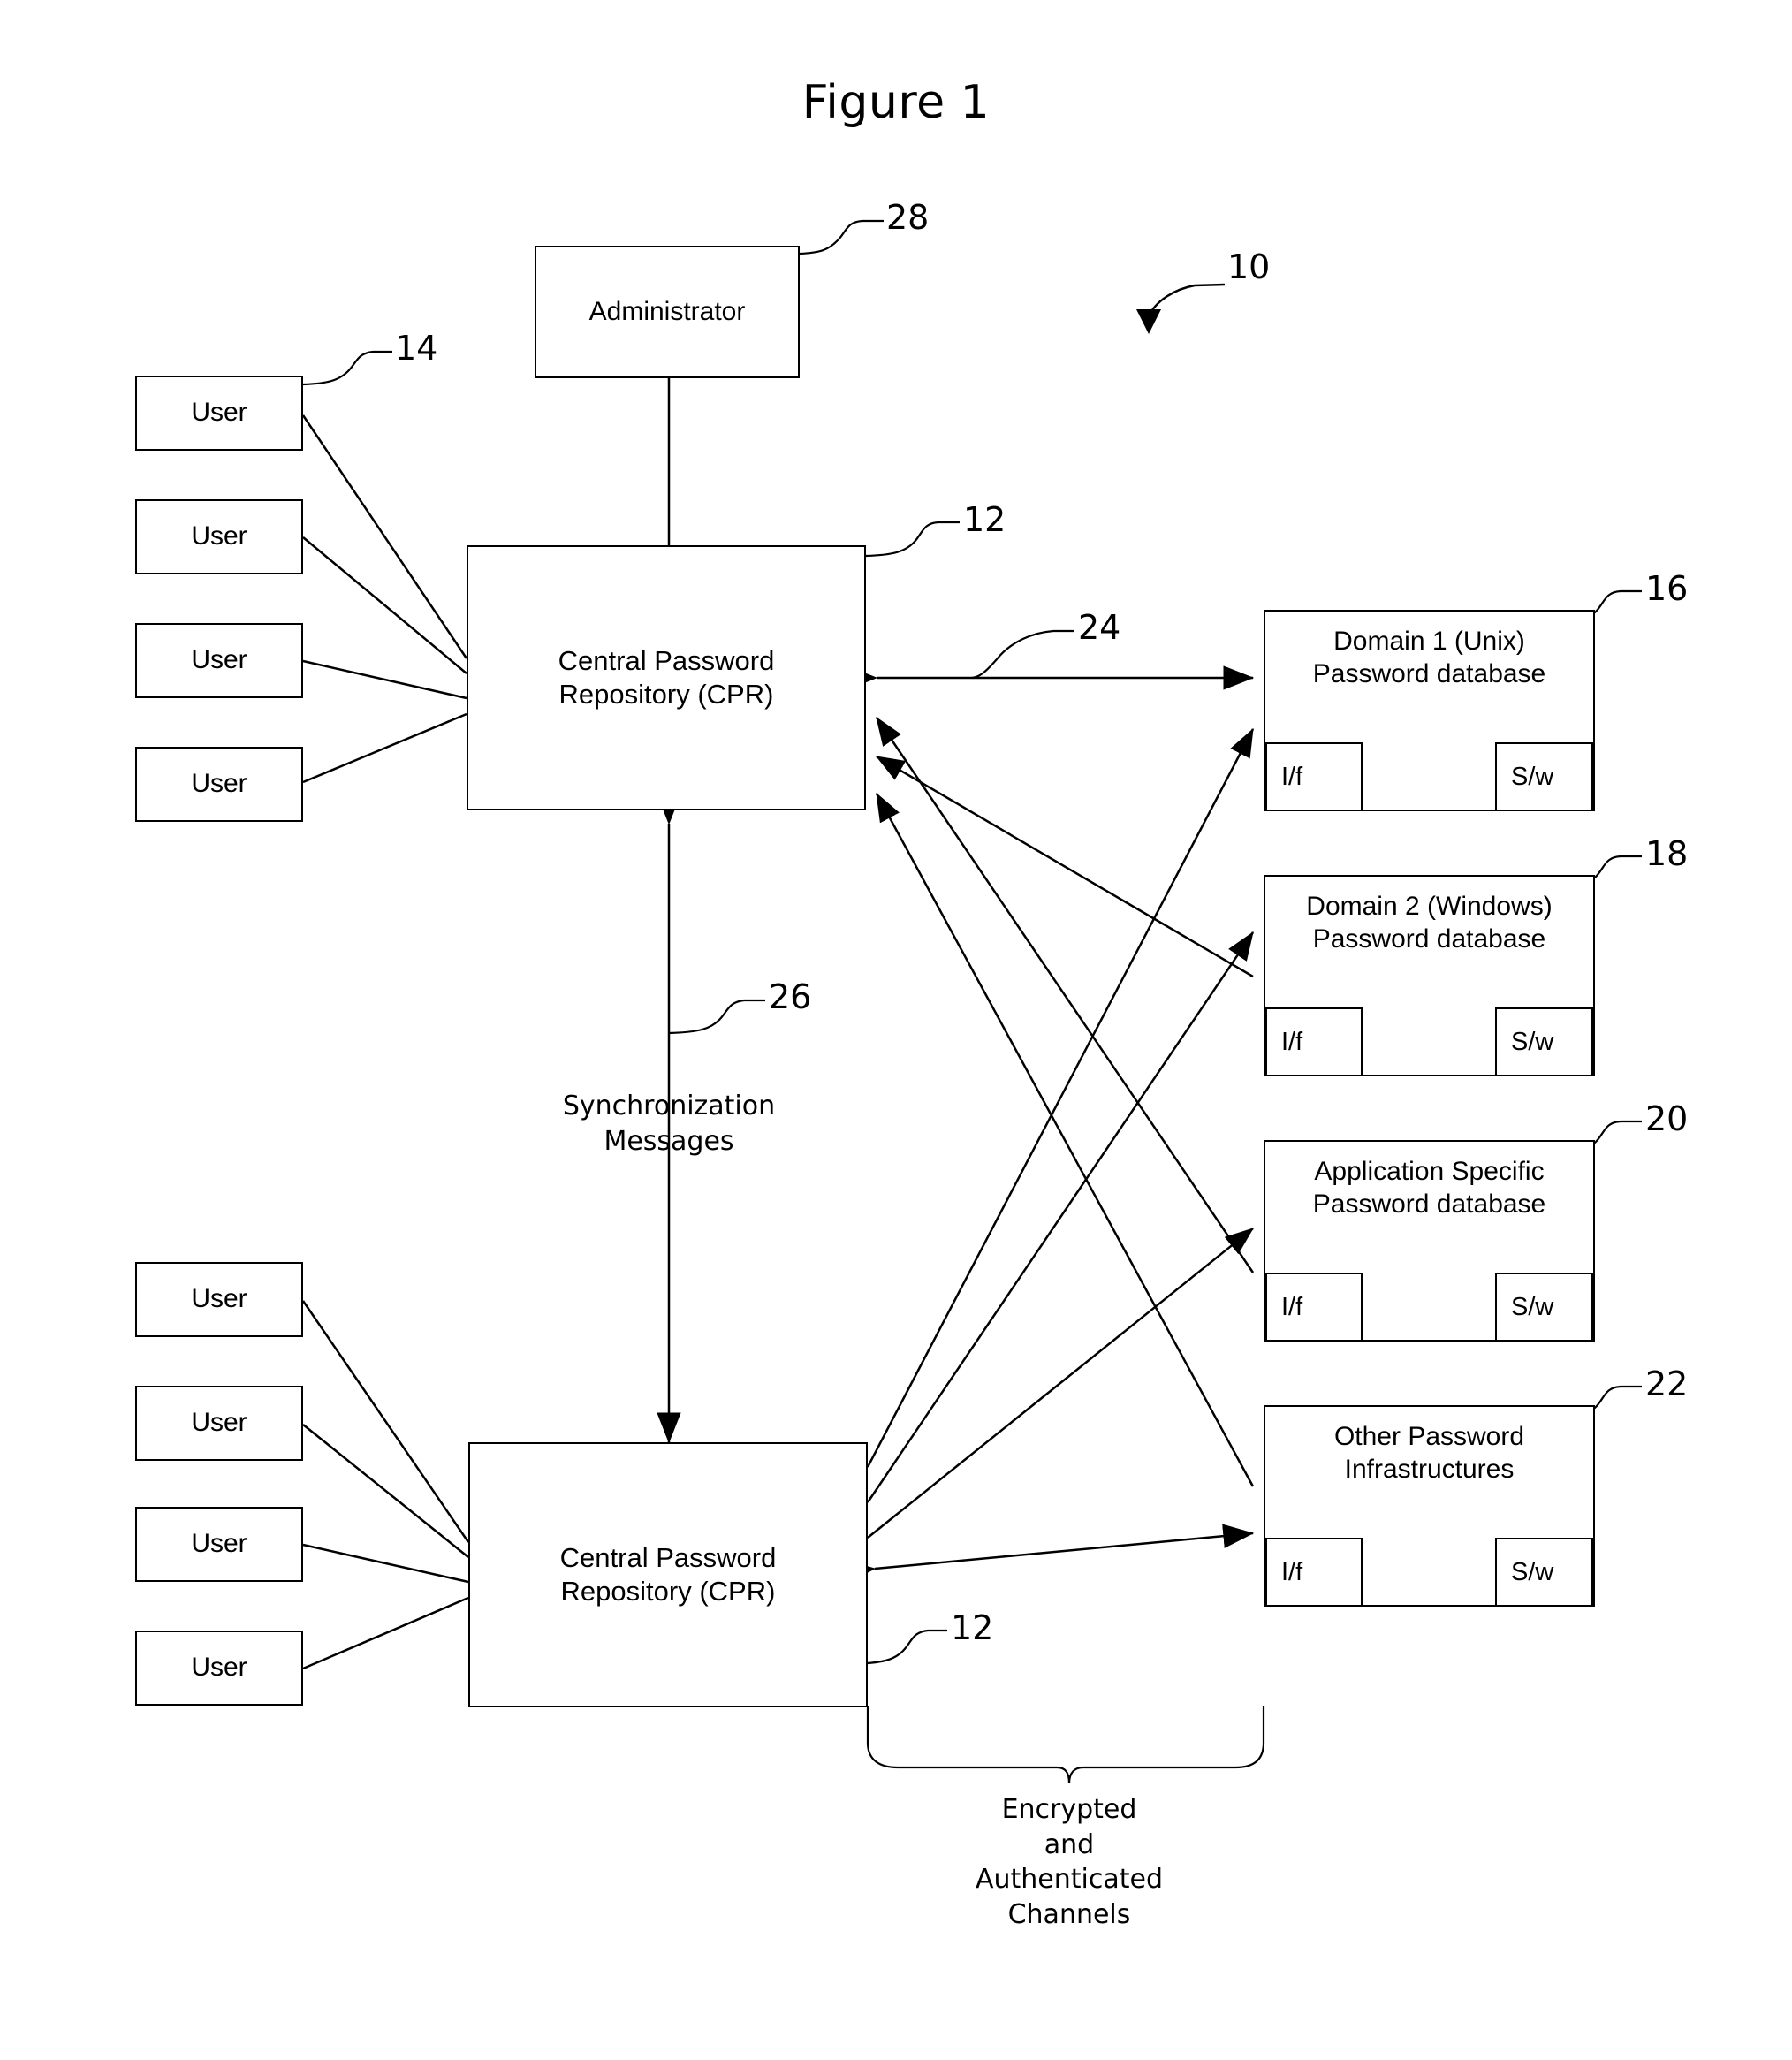  I want to click on user-node-top-4: User, so click(219, 784).